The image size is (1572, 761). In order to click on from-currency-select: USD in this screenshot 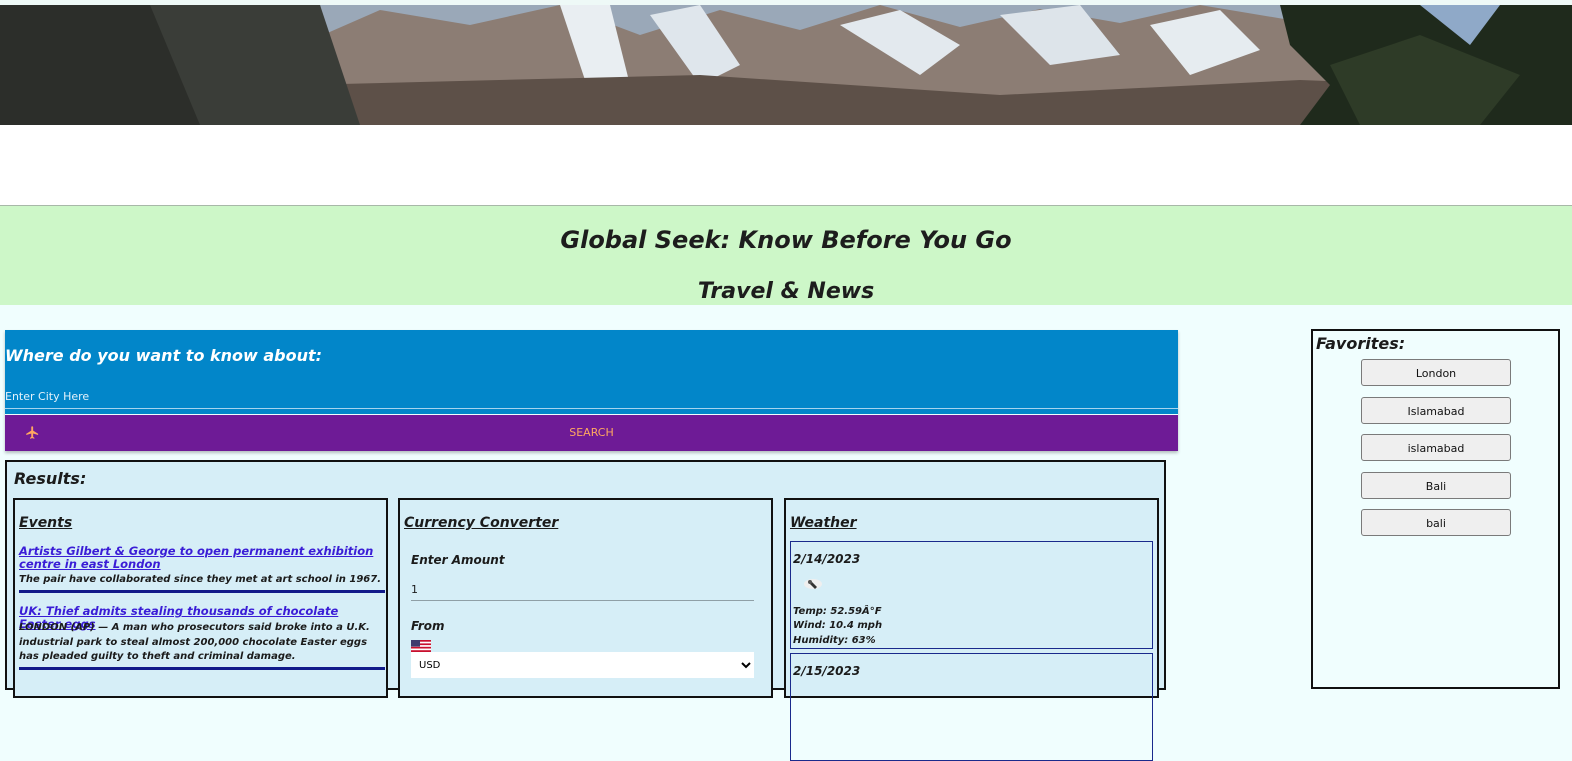, I will do `click(582, 665)`.